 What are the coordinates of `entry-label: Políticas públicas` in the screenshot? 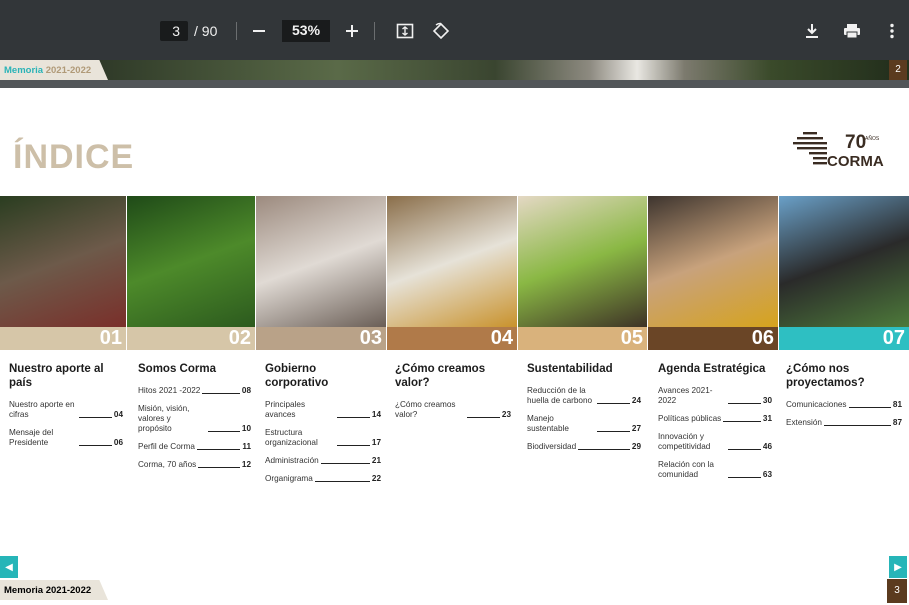 It's located at (690, 418).